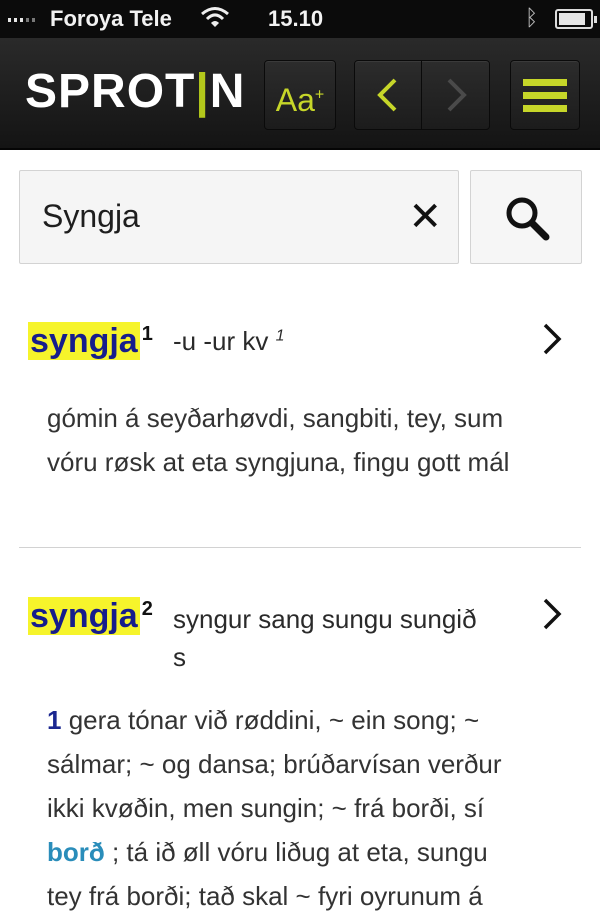  What do you see at coordinates (90, 341) in the screenshot?
I see `entry-headword: syngja 1` at bounding box center [90, 341].